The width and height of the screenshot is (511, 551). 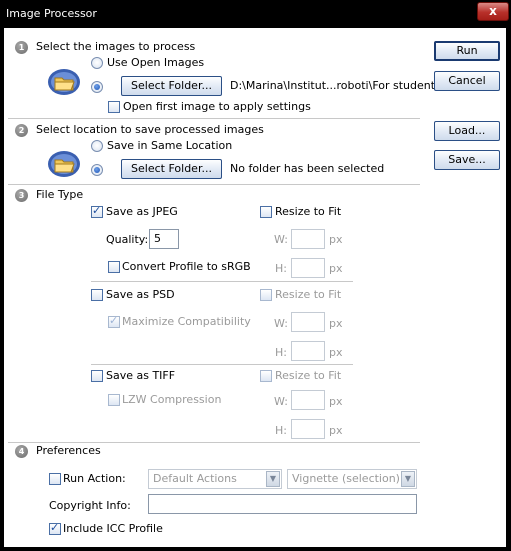 What do you see at coordinates (281, 352) in the screenshot?
I see `psd-height-label: H:` at bounding box center [281, 352].